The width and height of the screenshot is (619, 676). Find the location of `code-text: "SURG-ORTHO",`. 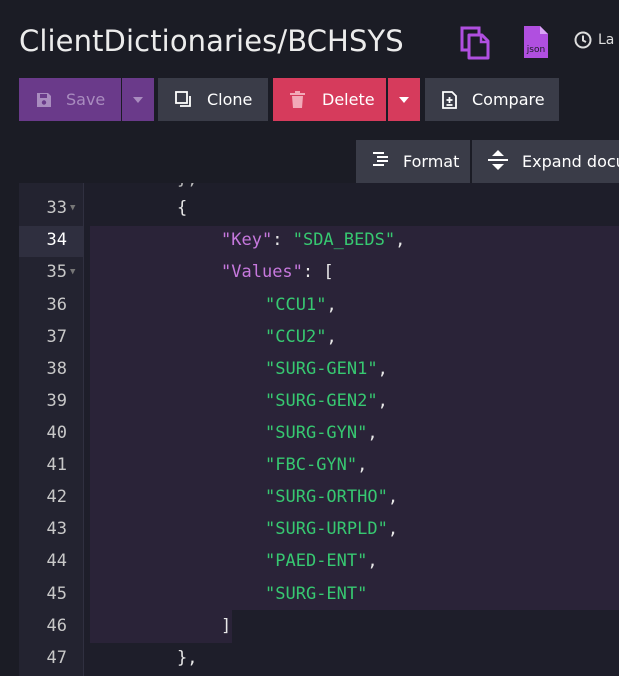

code-text: "SURG-ORTHO", is located at coordinates (332, 497).